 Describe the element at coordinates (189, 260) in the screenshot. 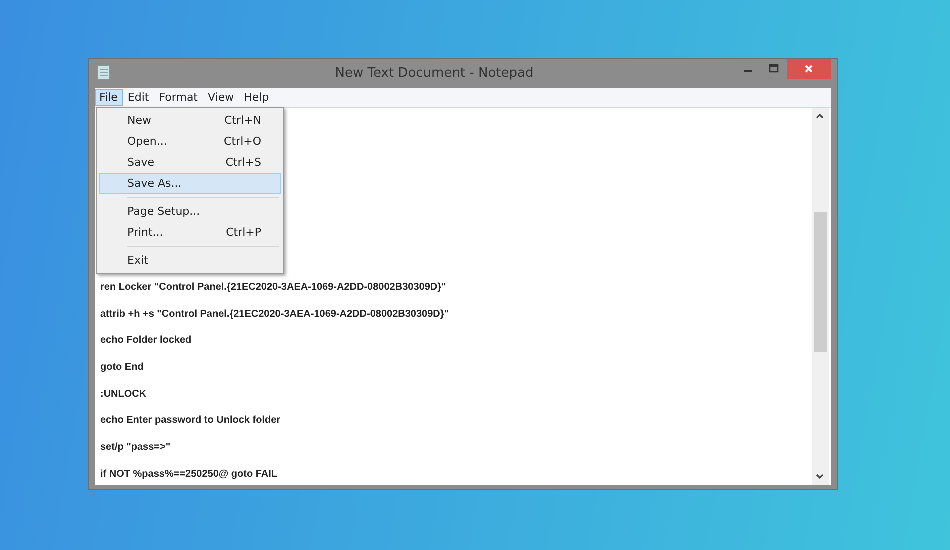

I see `menu-entry: Exit` at that location.